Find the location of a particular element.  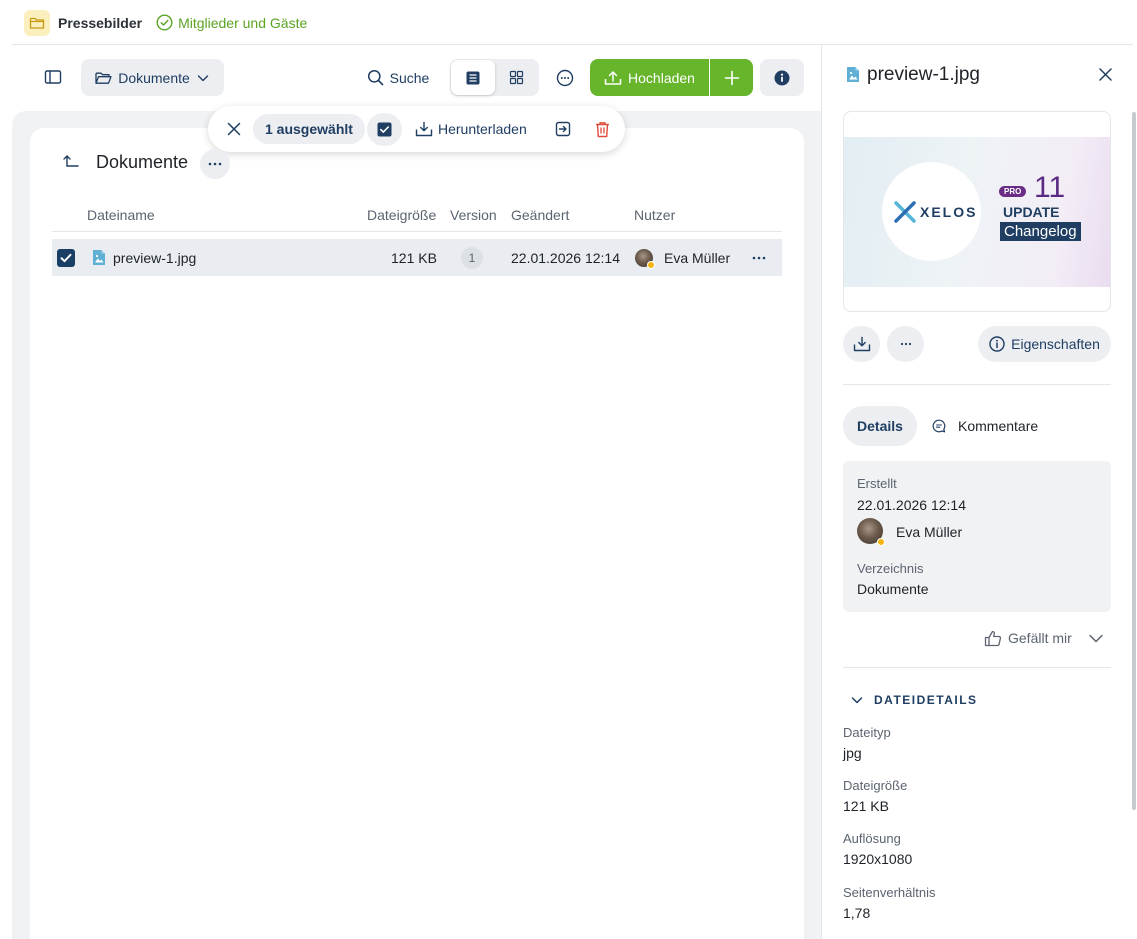

create-new-button is located at coordinates (731, 77).